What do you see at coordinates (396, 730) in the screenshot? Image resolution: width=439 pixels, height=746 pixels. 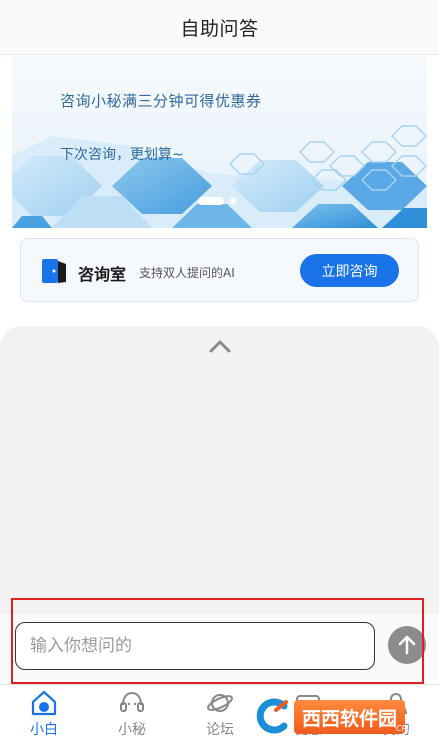 I see `tab-label: 我的` at bounding box center [396, 730].